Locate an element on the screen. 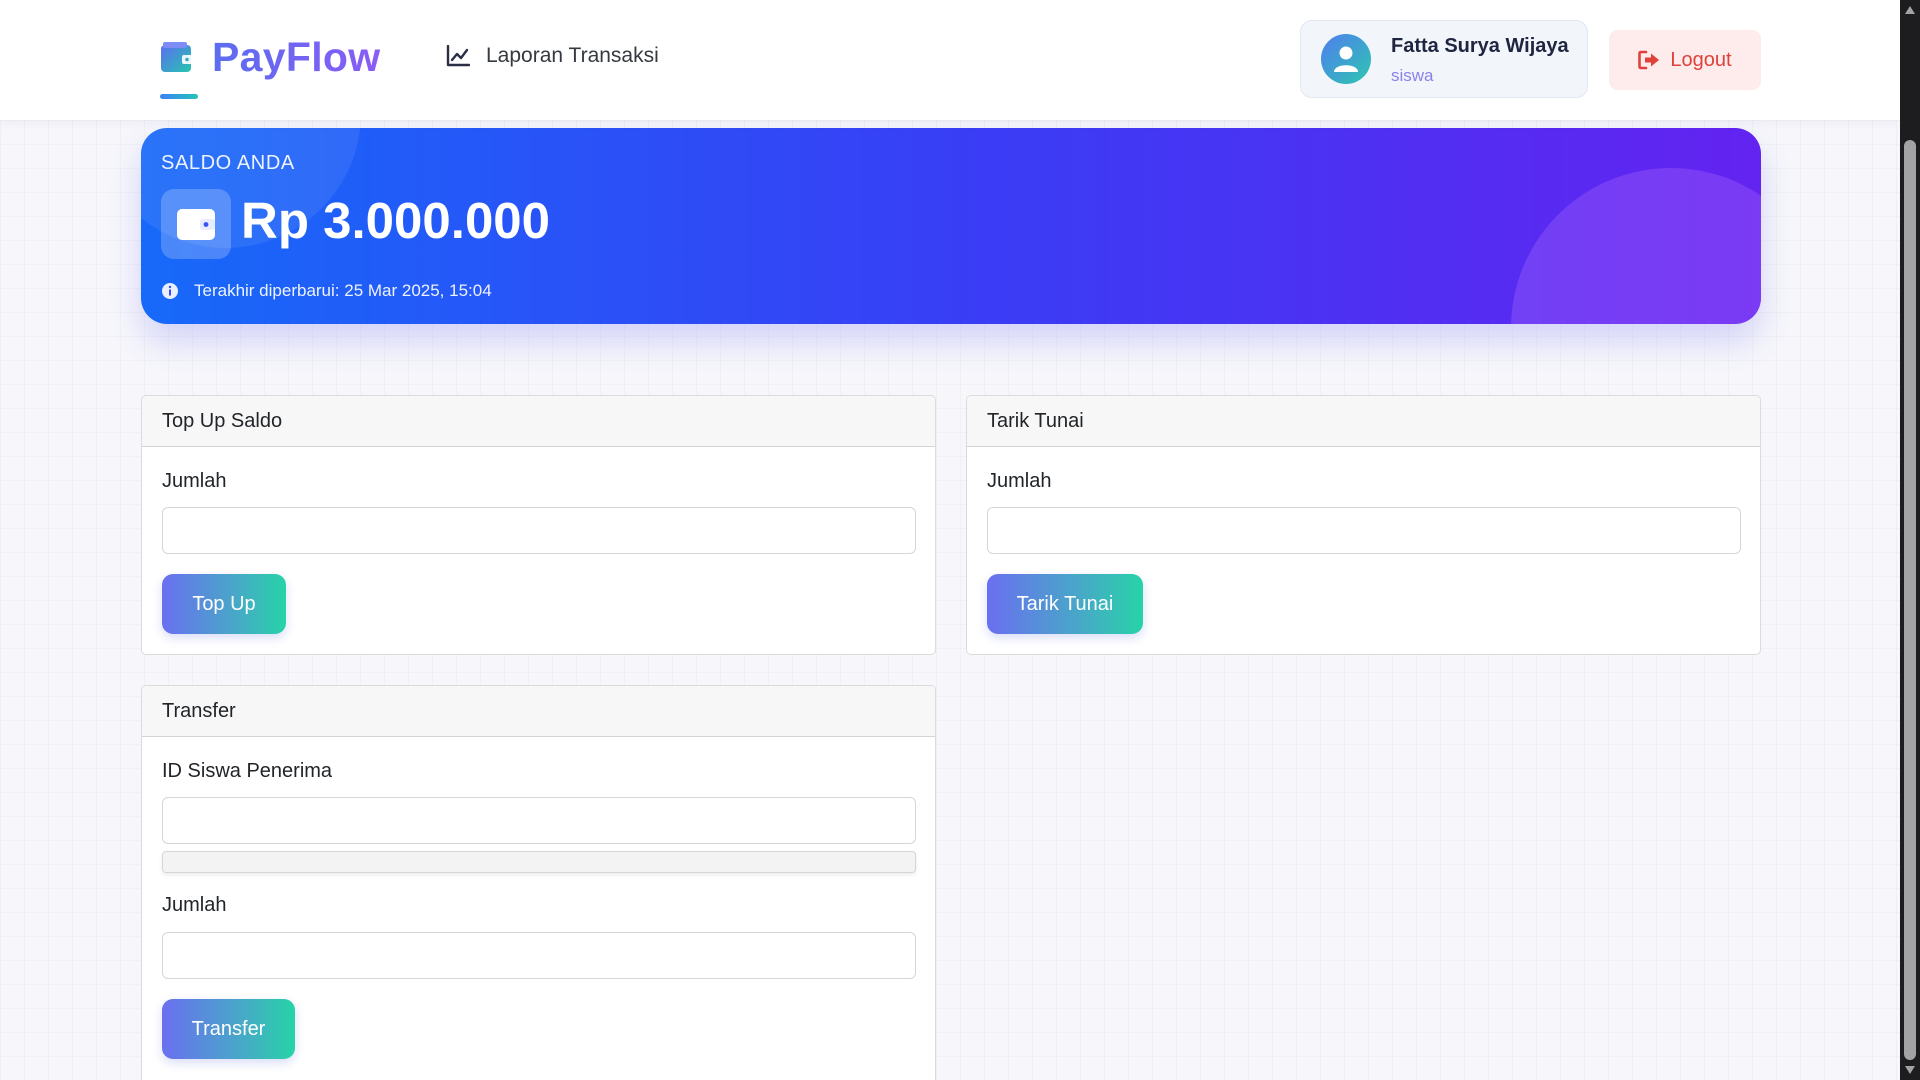  sign-out-icon is located at coordinates (1649, 60).